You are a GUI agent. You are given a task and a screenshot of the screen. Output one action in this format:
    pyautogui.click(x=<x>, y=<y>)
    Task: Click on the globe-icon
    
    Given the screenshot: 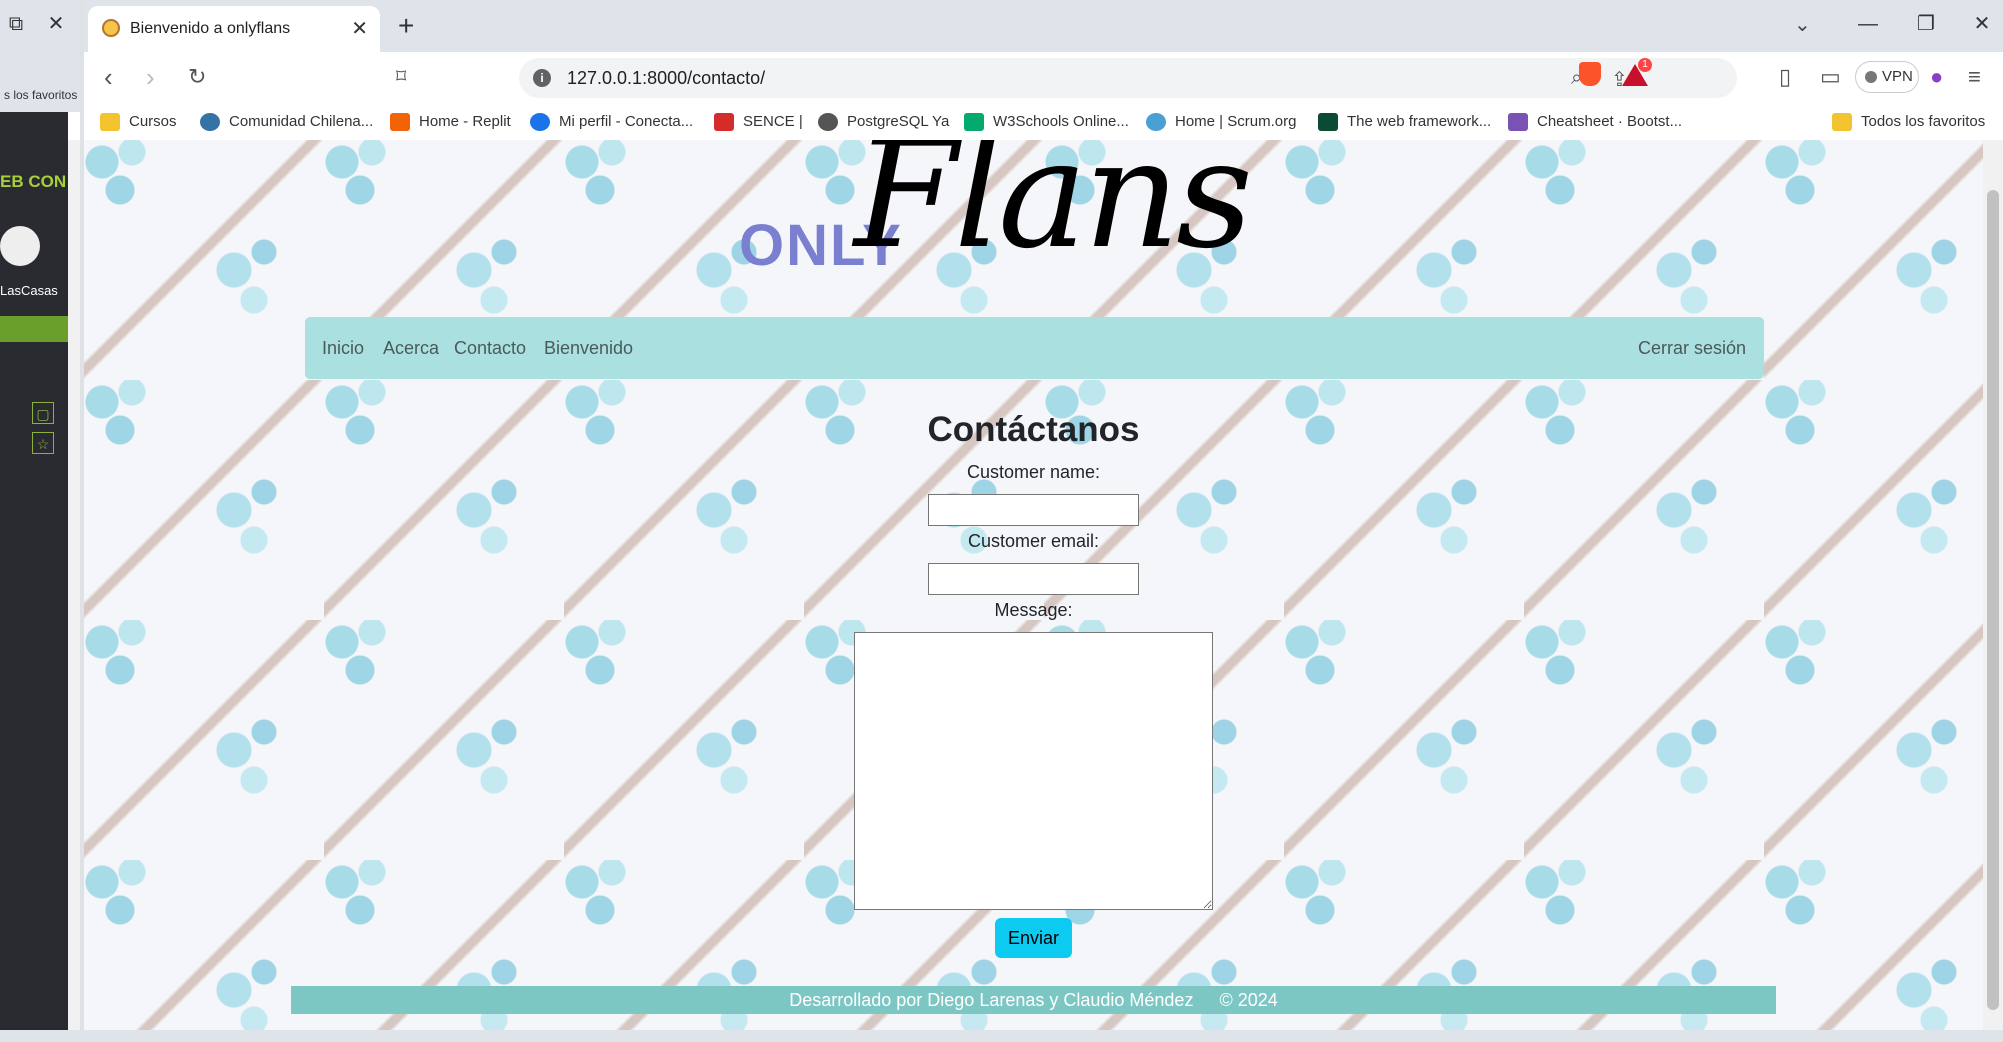 What is the action you would take?
    pyautogui.click(x=828, y=122)
    